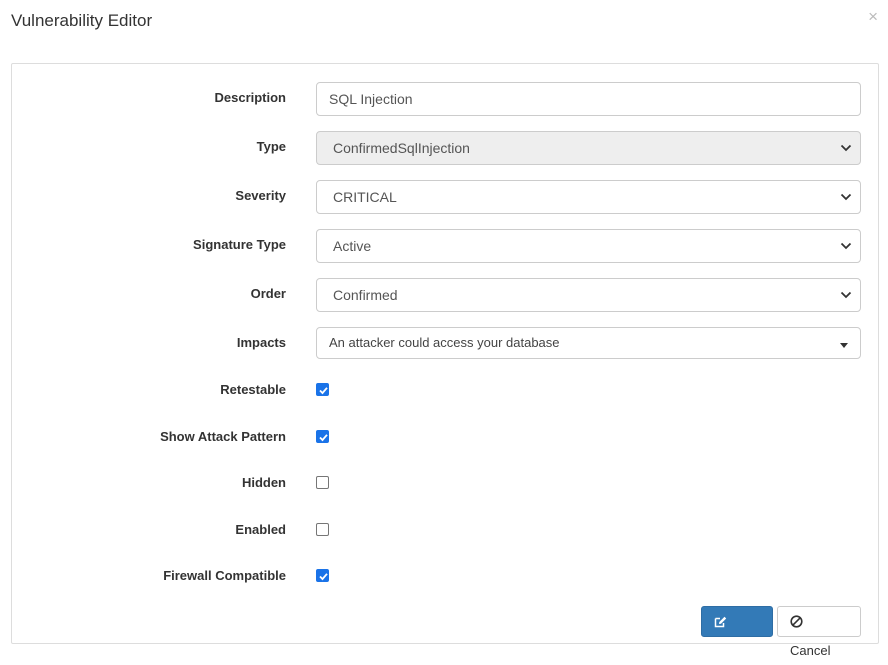 This screenshot has width=888, height=665. I want to click on order-select: Confirmed, so click(588, 295).